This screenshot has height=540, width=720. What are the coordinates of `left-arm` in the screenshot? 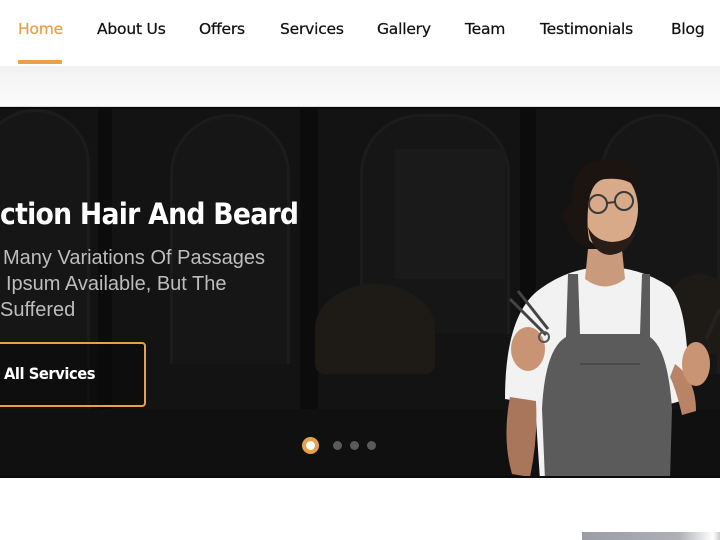 It's located at (521, 436).